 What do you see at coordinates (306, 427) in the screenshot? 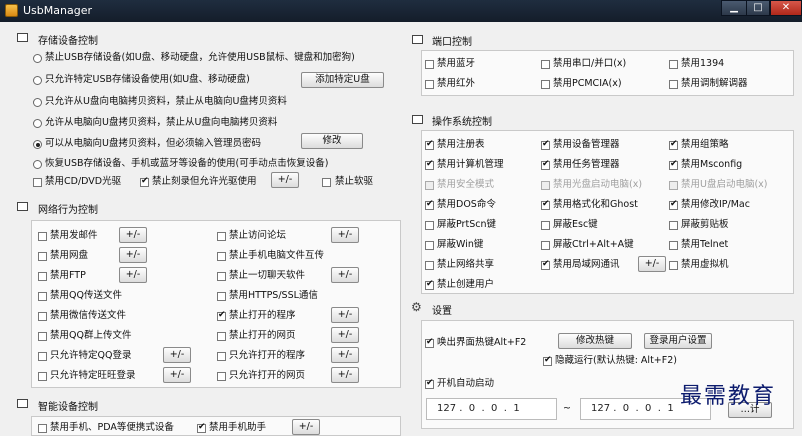
I see `smart-plusminus-button: +/-` at bounding box center [306, 427].